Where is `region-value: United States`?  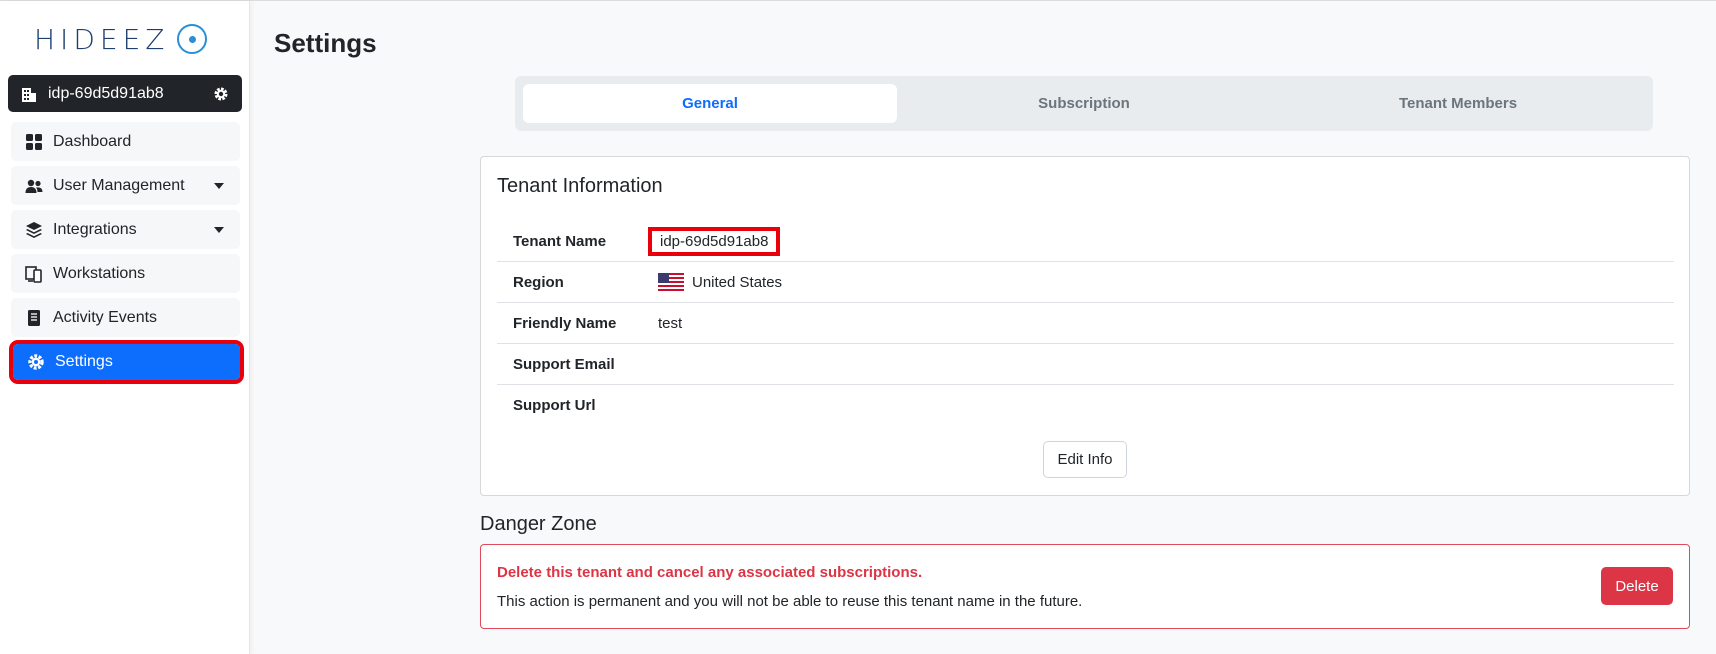 region-value: United States is located at coordinates (737, 282).